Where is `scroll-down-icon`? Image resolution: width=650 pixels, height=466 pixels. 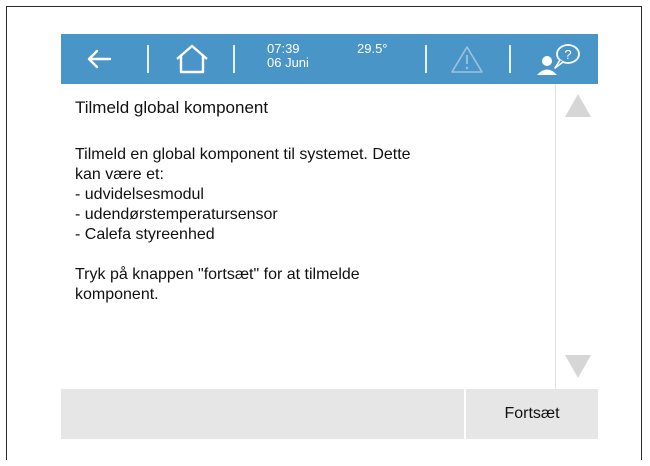
scroll-down-icon is located at coordinates (578, 367).